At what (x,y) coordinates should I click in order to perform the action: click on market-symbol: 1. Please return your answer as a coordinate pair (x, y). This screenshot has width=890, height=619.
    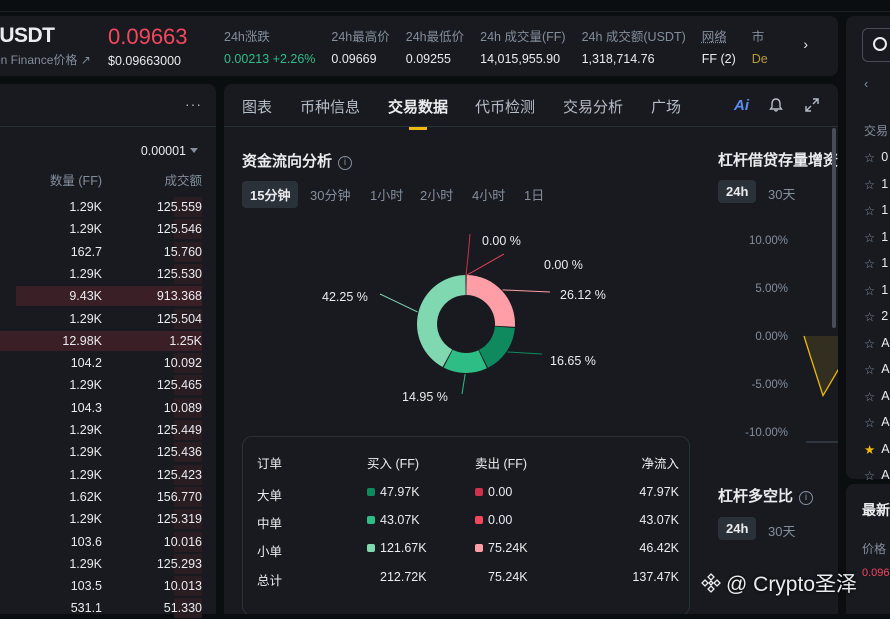
    Looking at the image, I should click on (885, 210).